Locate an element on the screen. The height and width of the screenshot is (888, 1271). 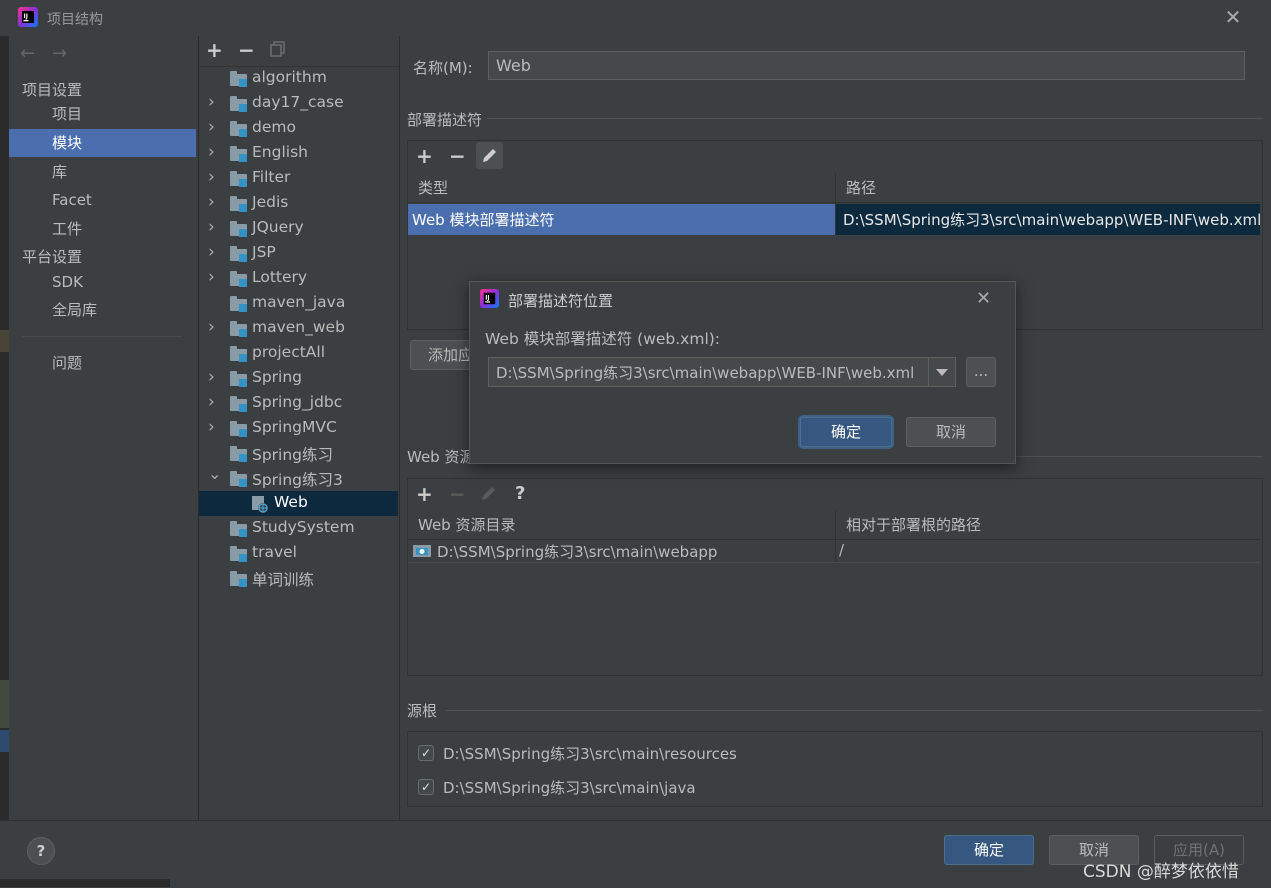
tree-item-module: › Lottery is located at coordinates (298, 278).